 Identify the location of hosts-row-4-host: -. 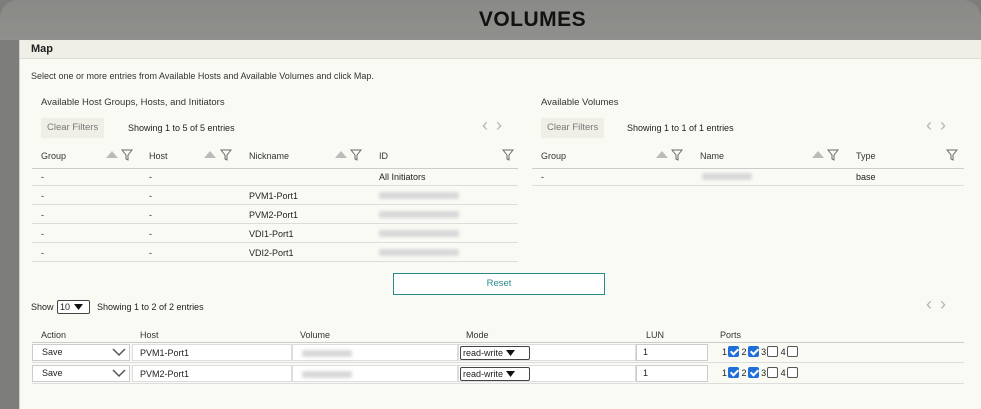
(150, 234).